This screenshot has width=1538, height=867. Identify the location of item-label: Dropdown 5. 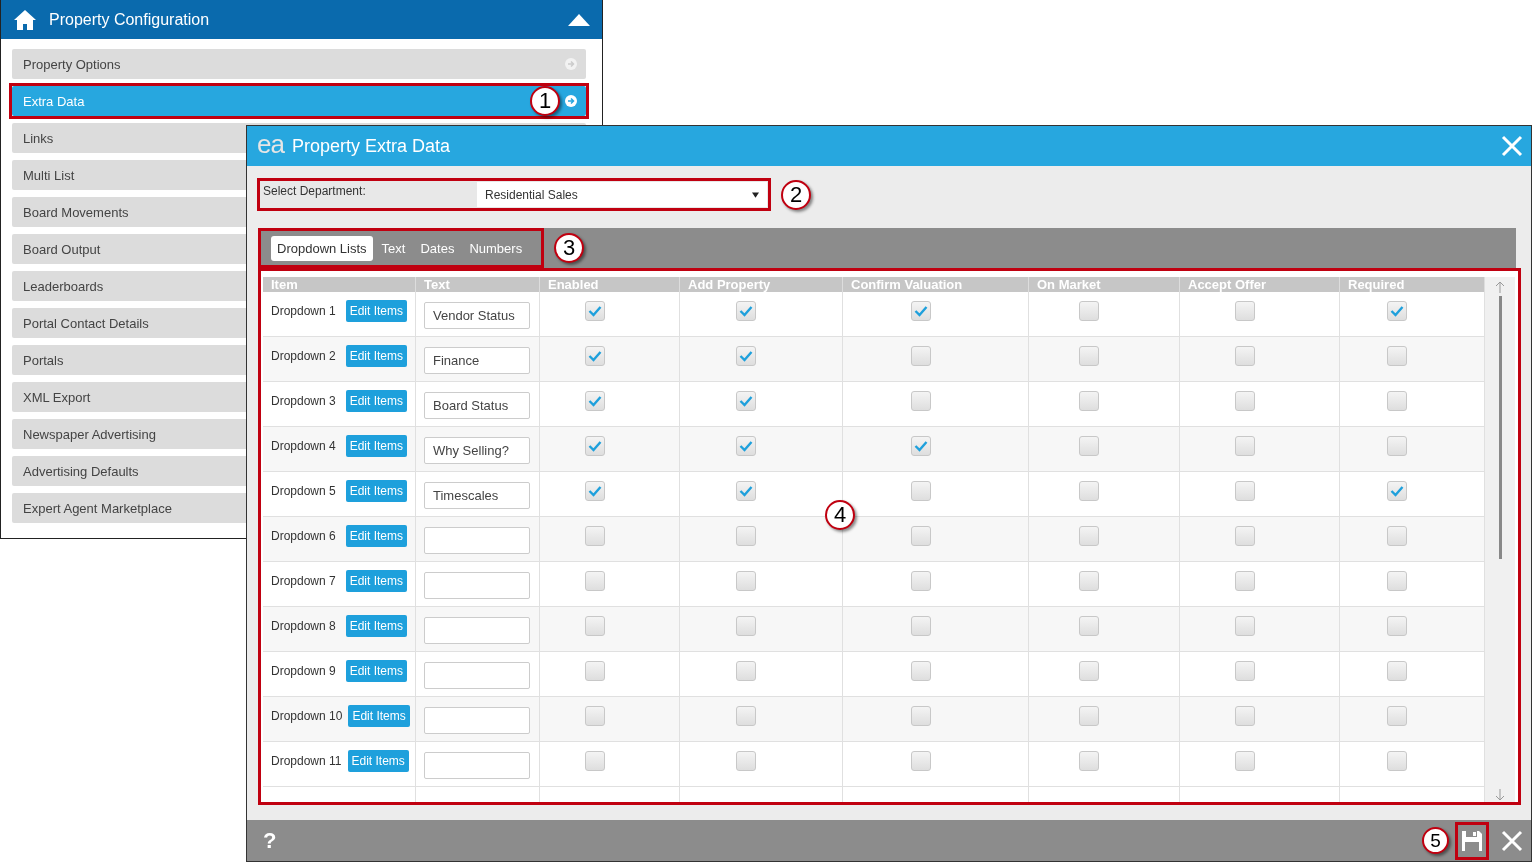
(303, 491).